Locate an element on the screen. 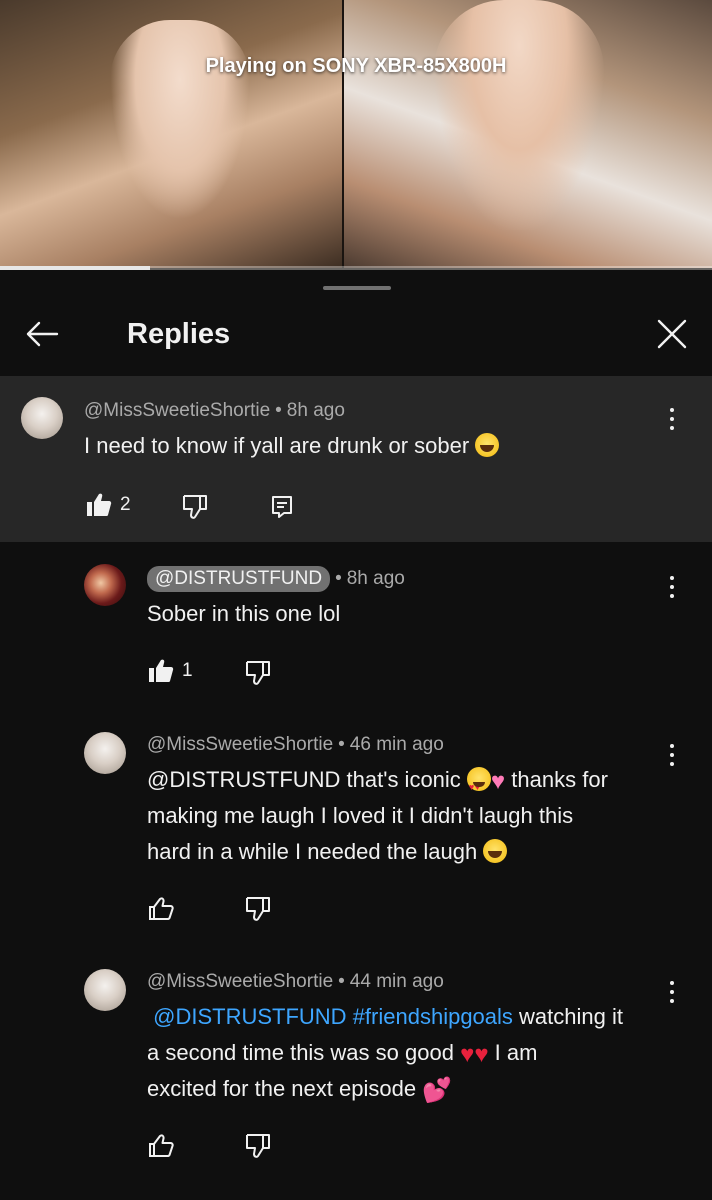 The width and height of the screenshot is (712, 1200). comment-text: thanks for is located at coordinates (556, 779).